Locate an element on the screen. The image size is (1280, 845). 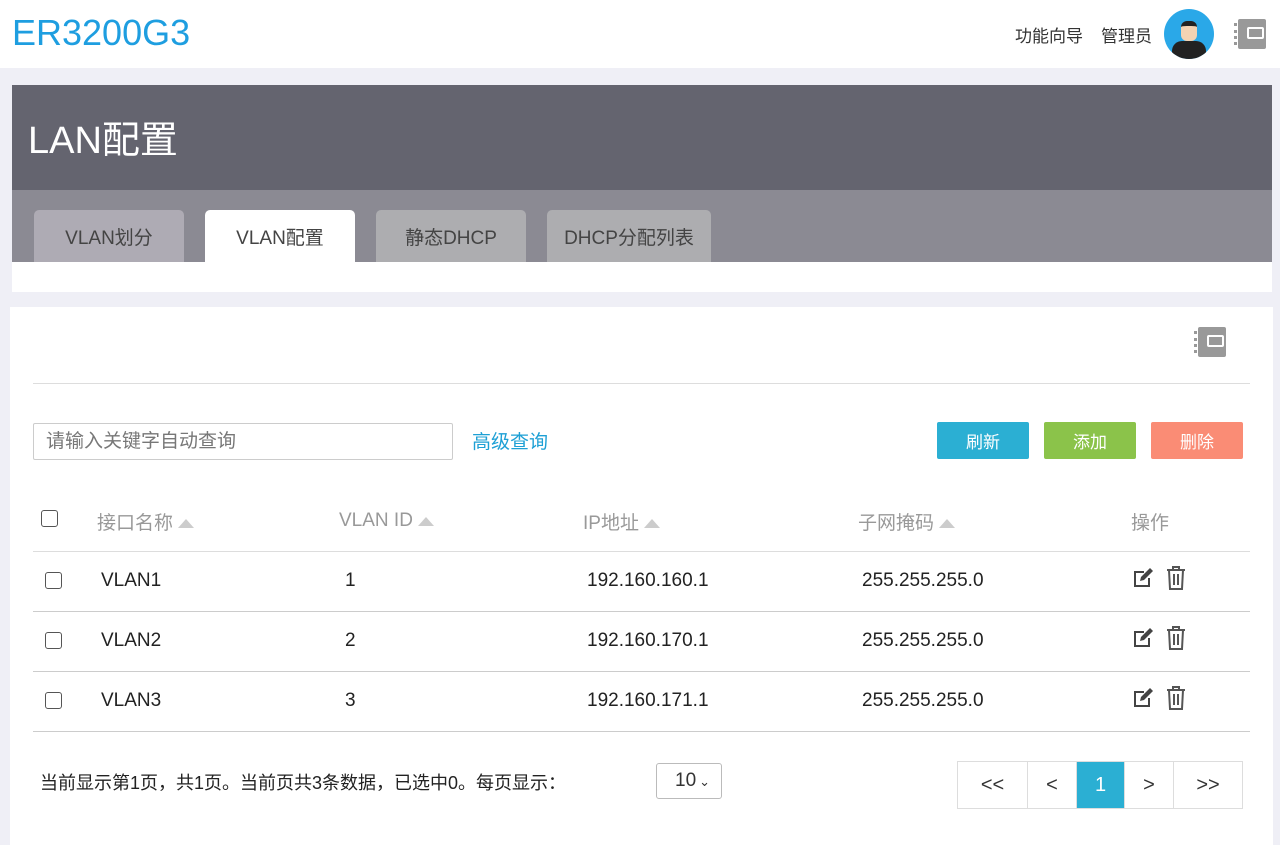
col-vlan-id: VLAN ID is located at coordinates (461, 522).